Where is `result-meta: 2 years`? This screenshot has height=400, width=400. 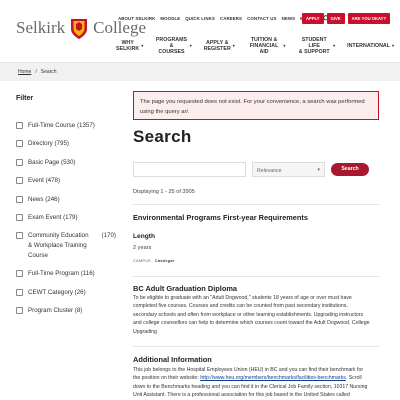 result-meta: 2 years is located at coordinates (142, 248).